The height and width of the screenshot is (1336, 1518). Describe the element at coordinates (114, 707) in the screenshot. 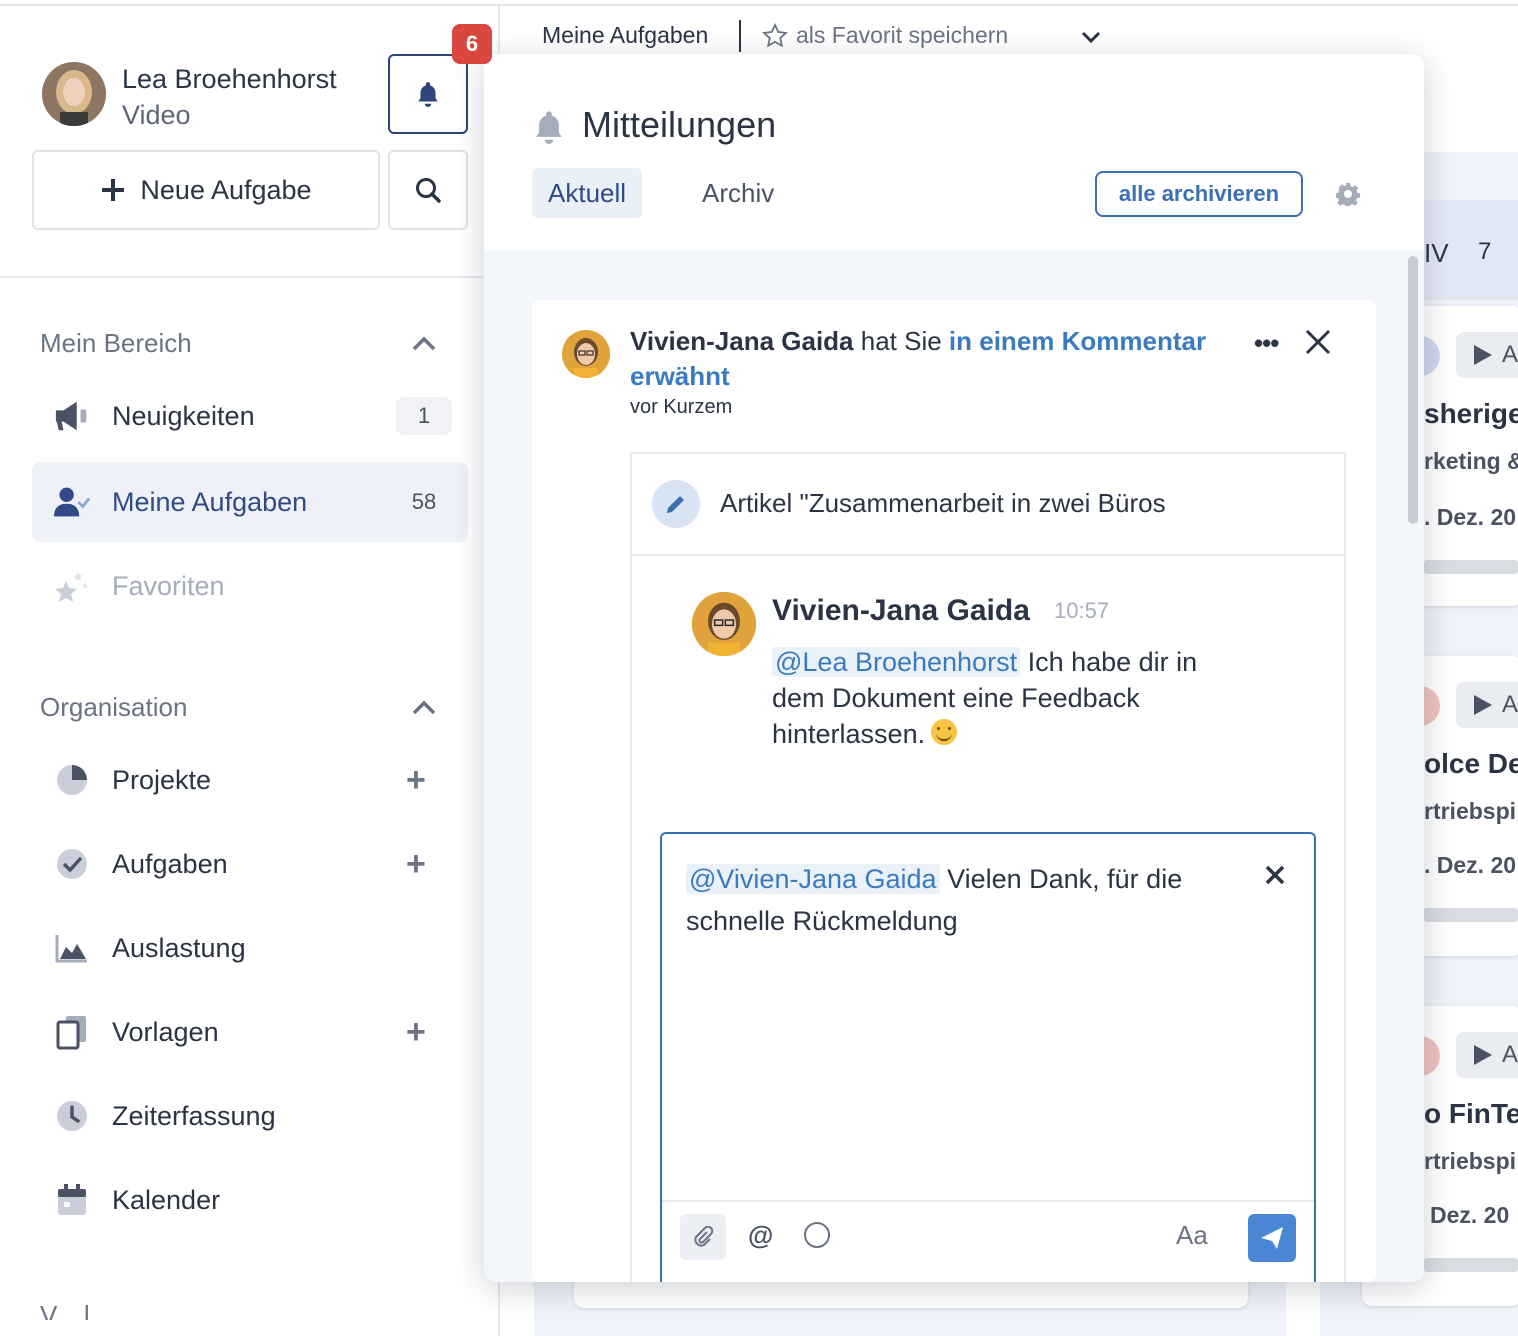

I see `section-organisation-title: Organisation` at that location.